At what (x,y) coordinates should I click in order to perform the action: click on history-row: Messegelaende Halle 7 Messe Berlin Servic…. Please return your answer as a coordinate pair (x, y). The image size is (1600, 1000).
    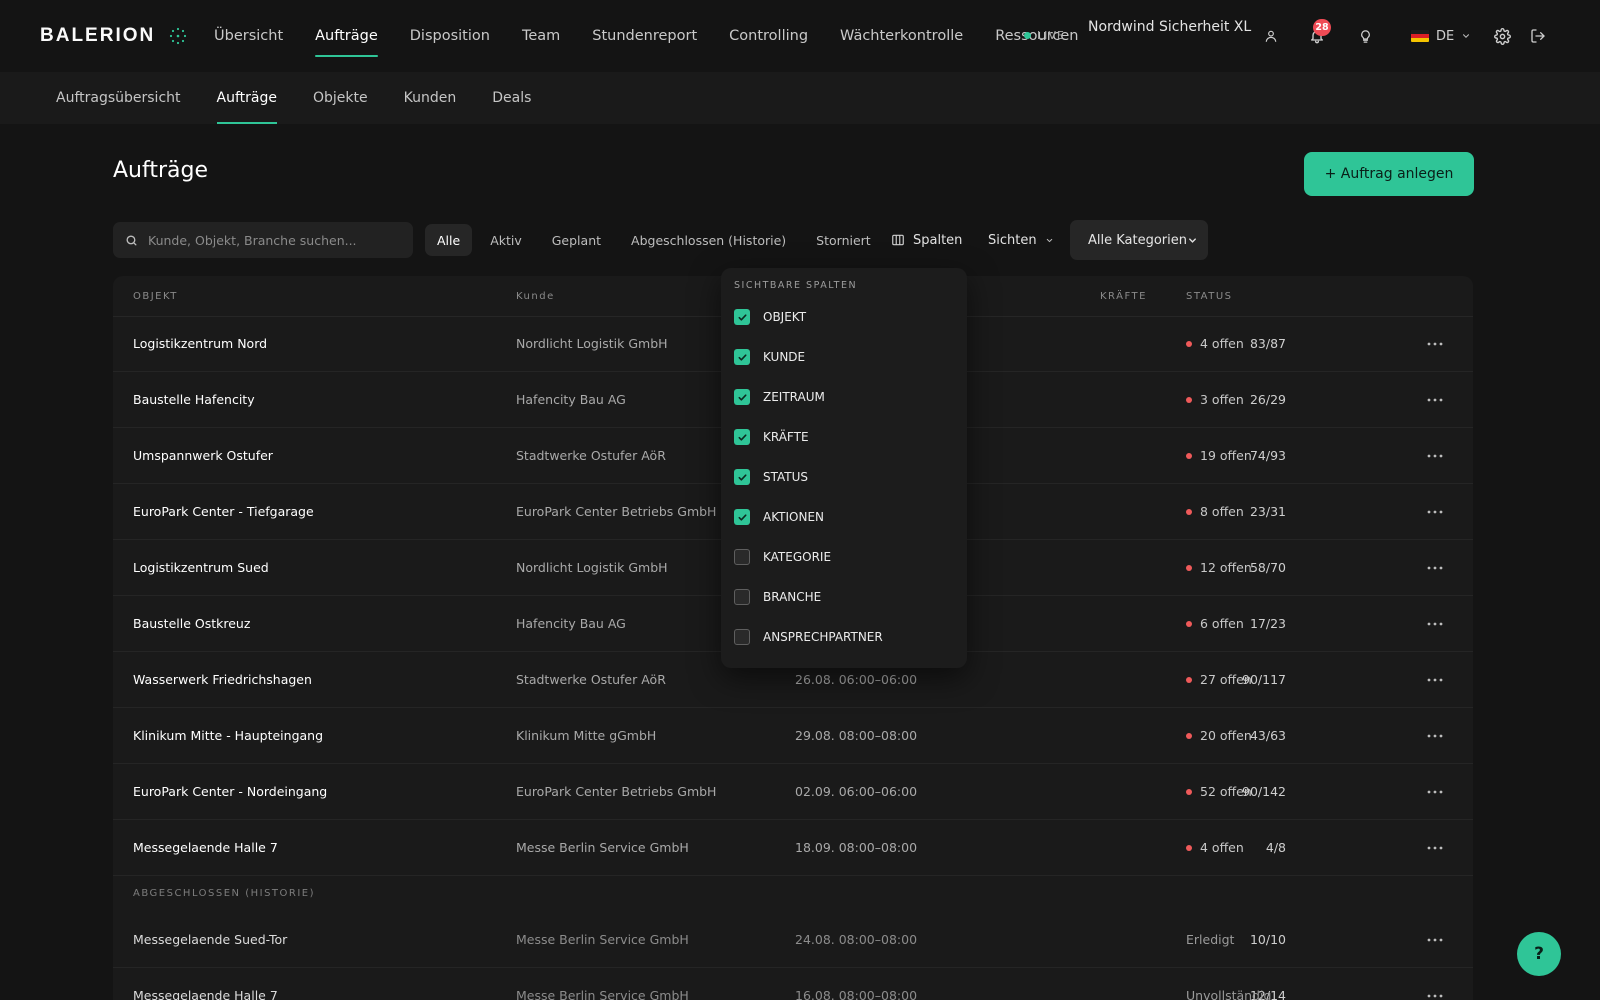
    Looking at the image, I should click on (793, 984).